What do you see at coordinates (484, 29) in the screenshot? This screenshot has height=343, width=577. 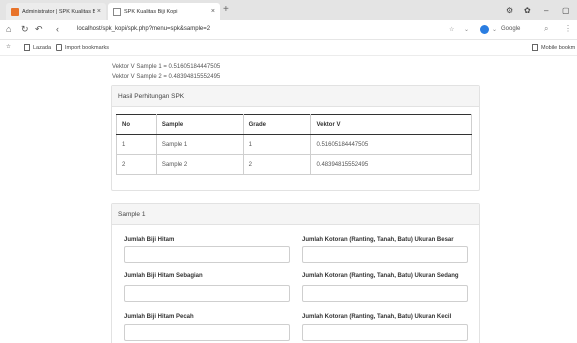 I see `search-engine-icon` at bounding box center [484, 29].